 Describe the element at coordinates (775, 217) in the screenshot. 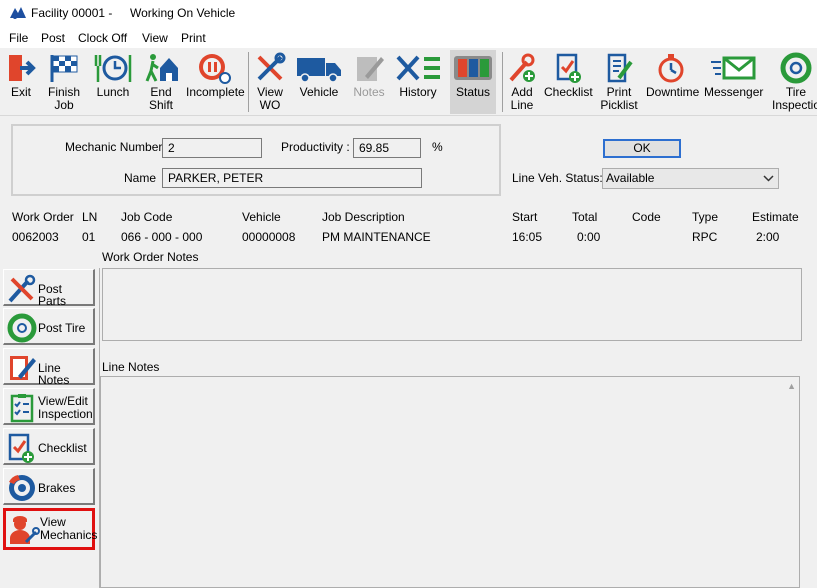

I see `col-header-estimate: Estimate` at that location.